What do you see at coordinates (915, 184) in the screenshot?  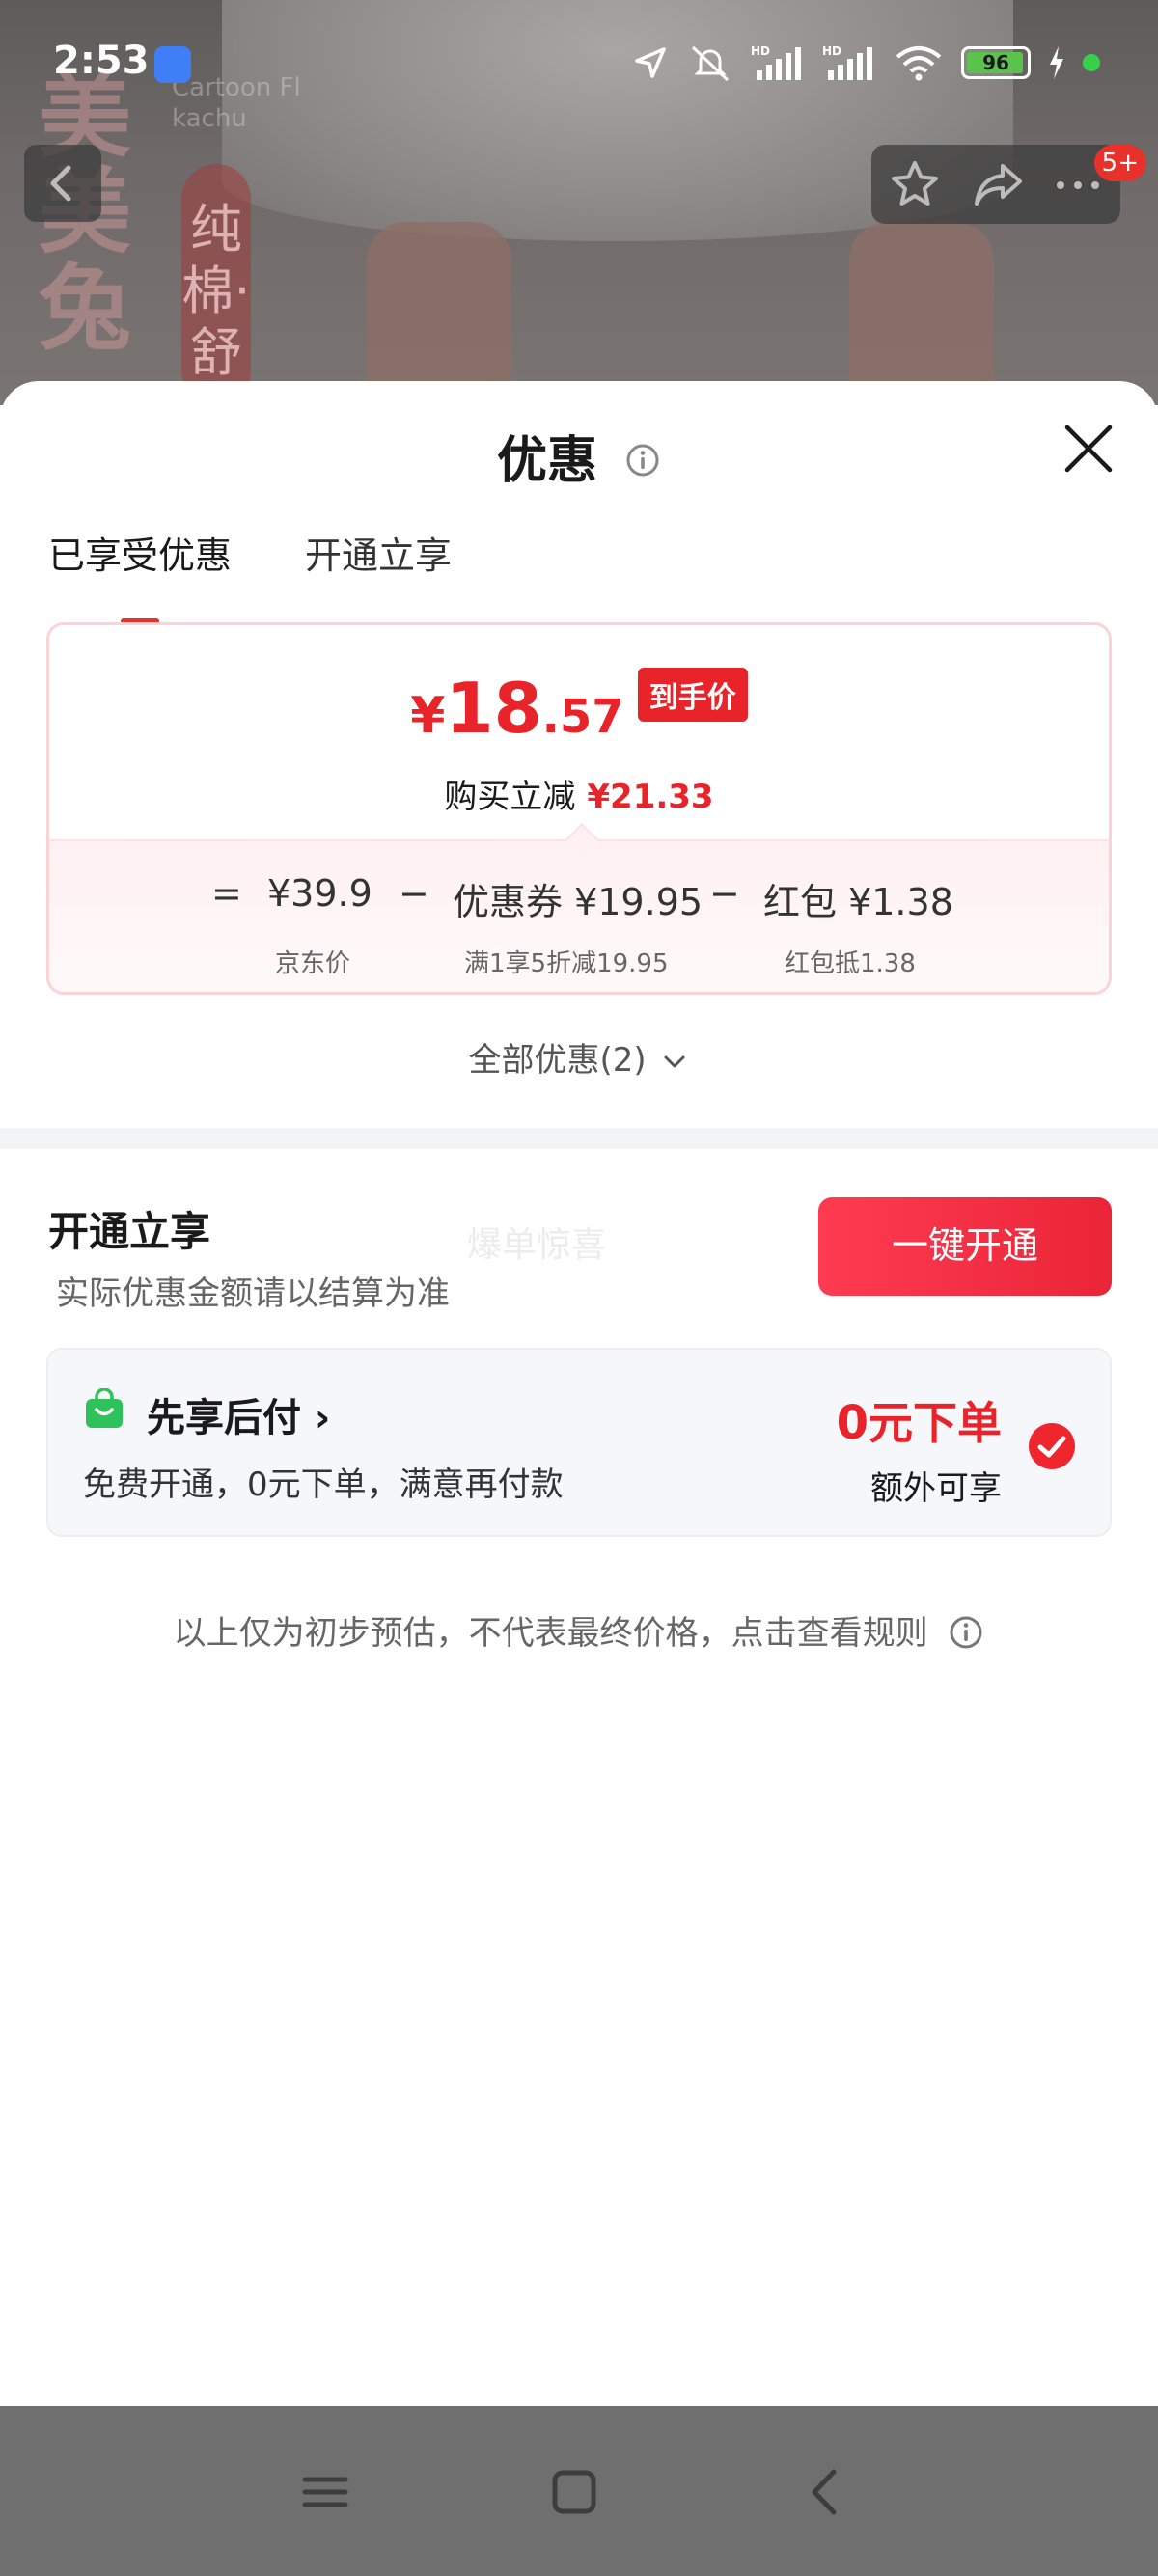 I see `star-favorite-icon` at bounding box center [915, 184].